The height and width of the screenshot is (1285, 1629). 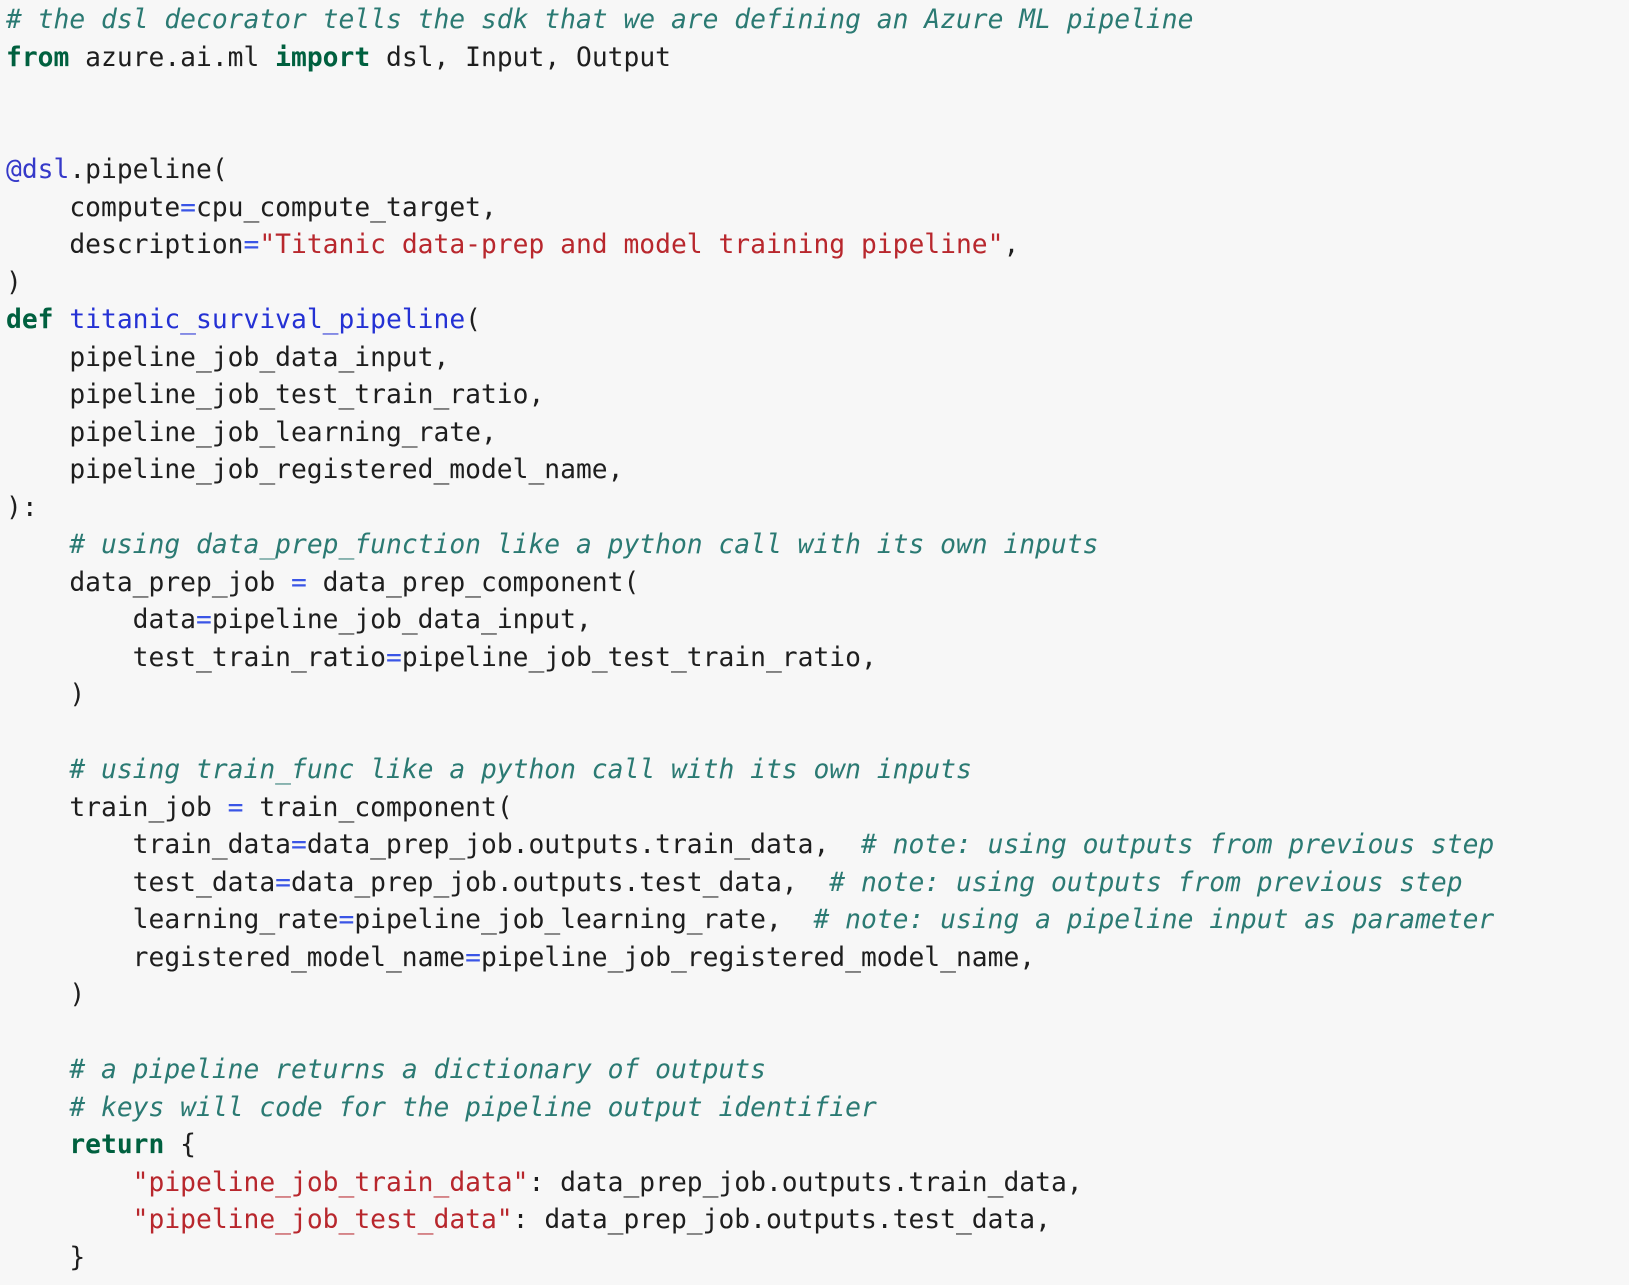 What do you see at coordinates (346, 207) in the screenshot?
I see `code-text: cpu_compute_target,` at bounding box center [346, 207].